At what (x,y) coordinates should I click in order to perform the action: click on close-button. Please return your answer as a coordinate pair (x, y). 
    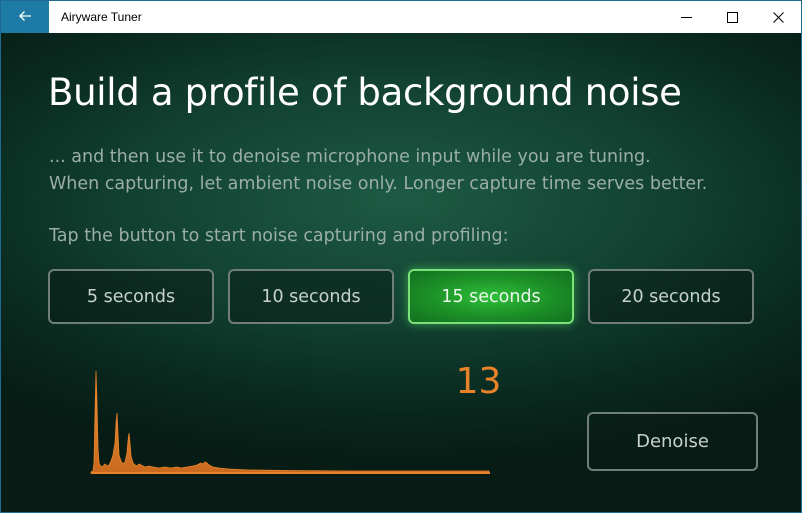
    Looking at the image, I should click on (778, 17).